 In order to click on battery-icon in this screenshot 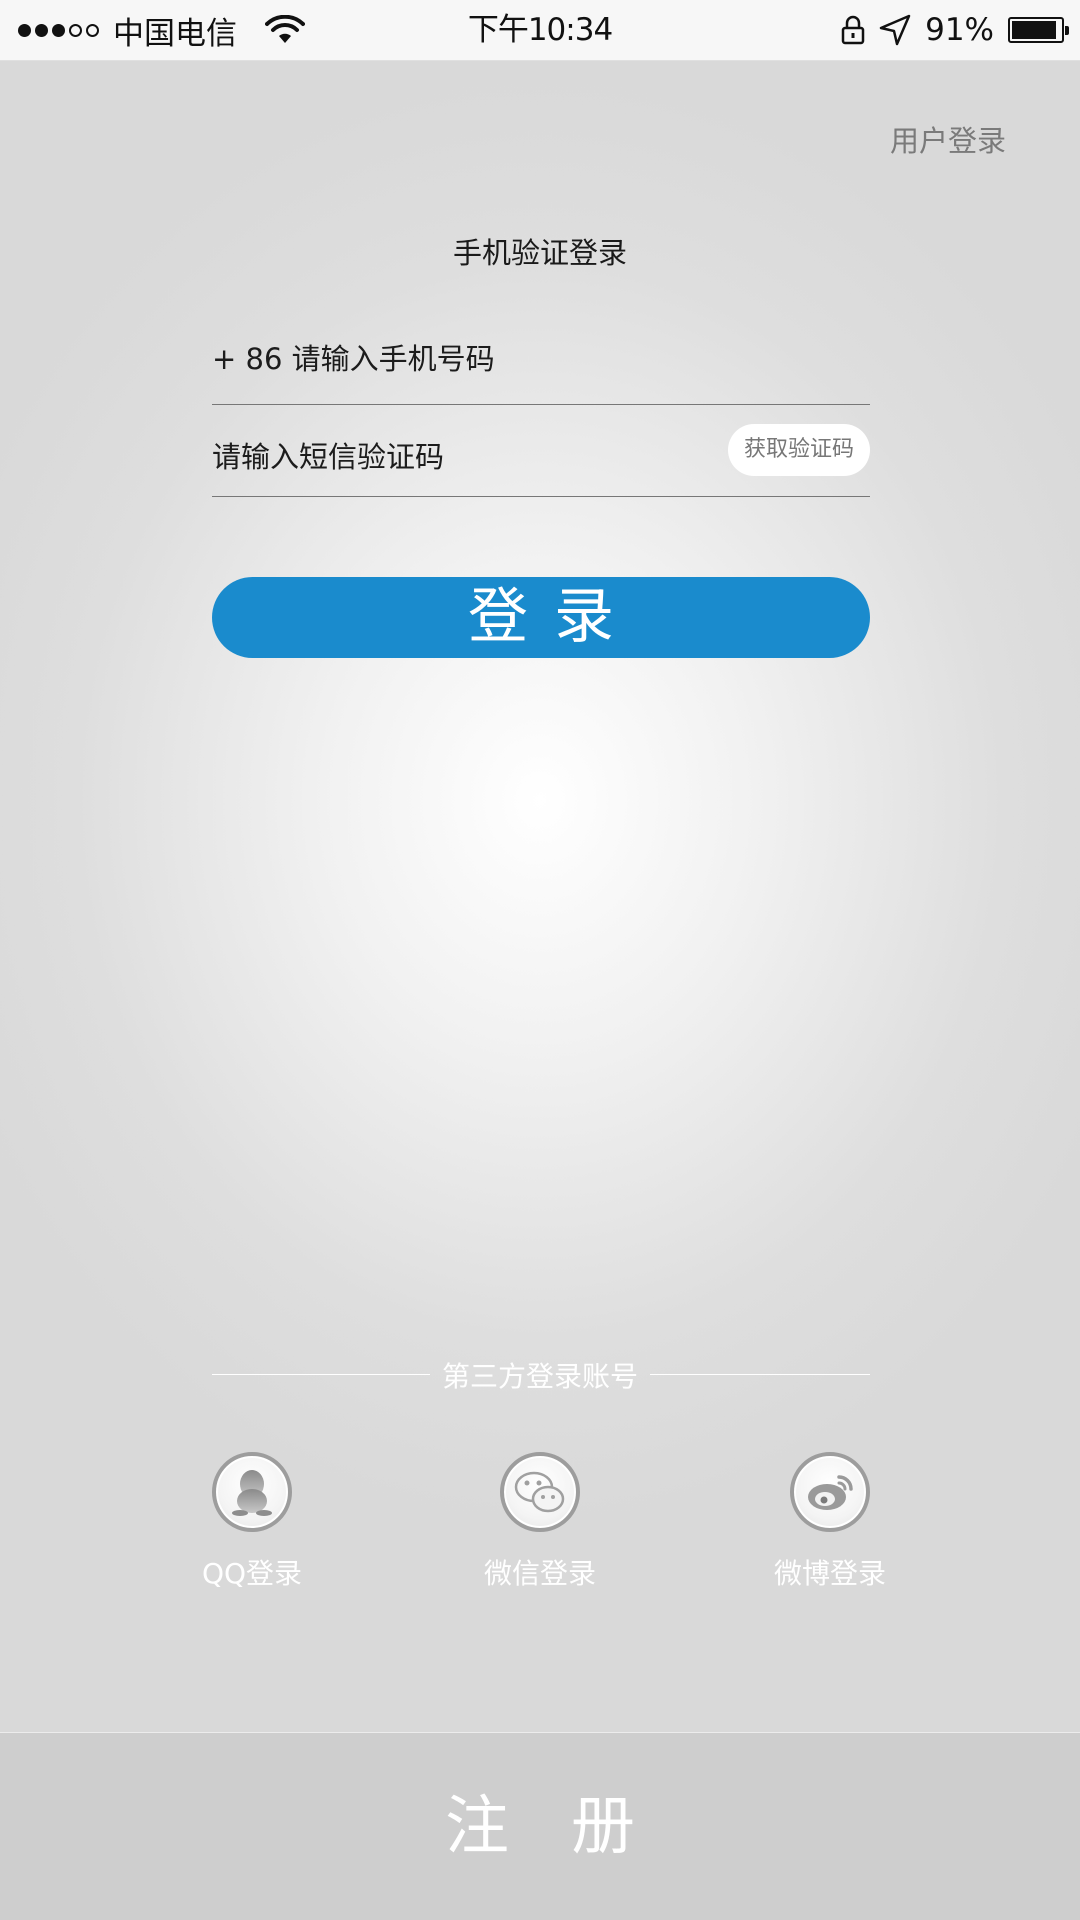, I will do `click(1038, 30)`.